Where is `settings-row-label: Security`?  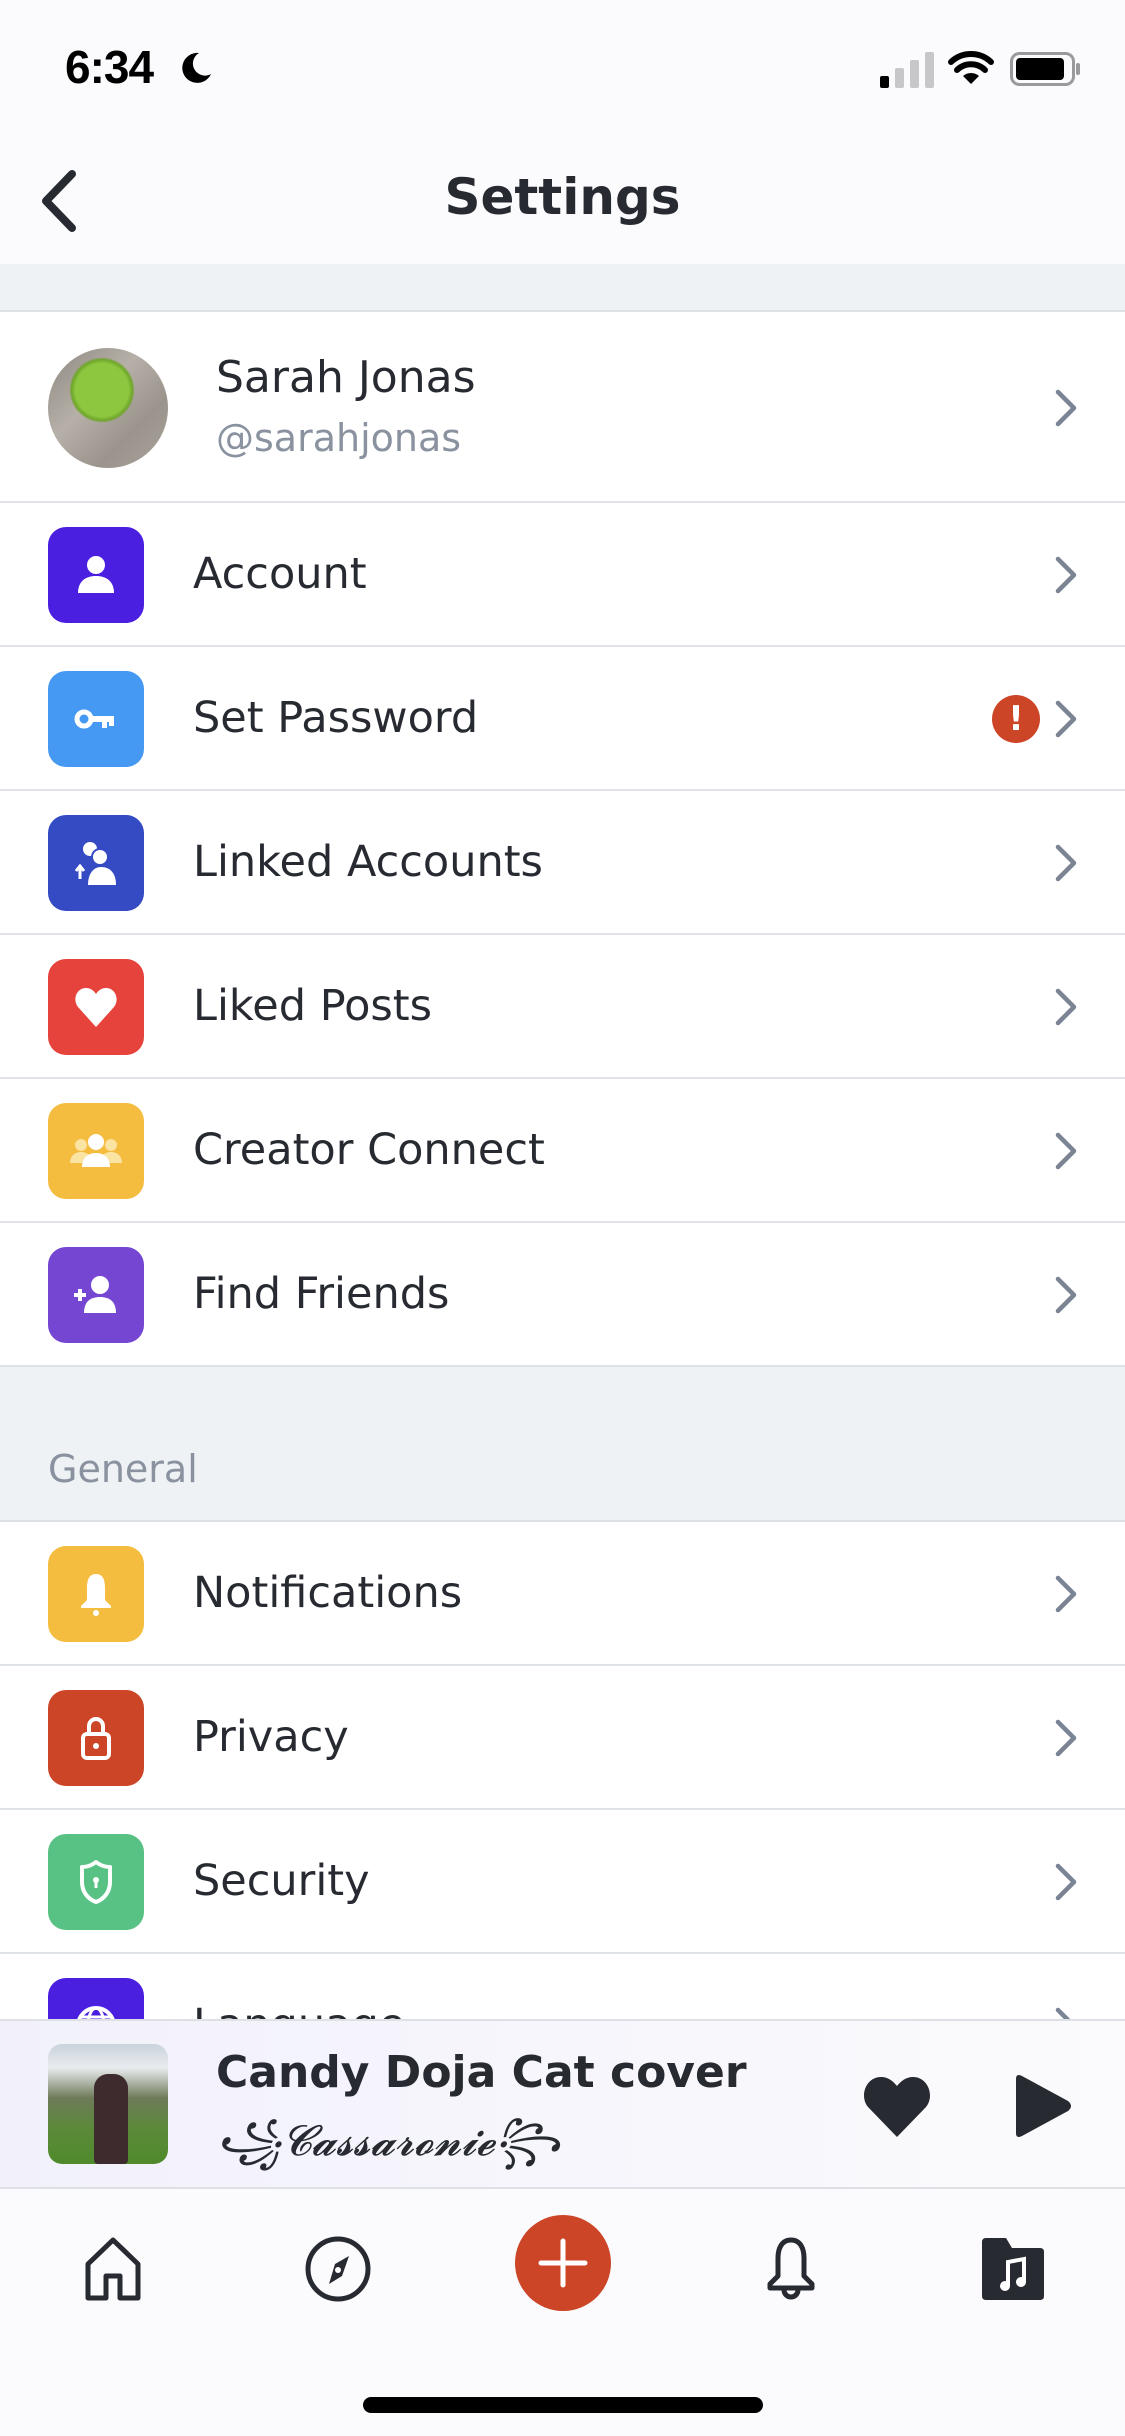 settings-row-label: Security is located at coordinates (281, 1881).